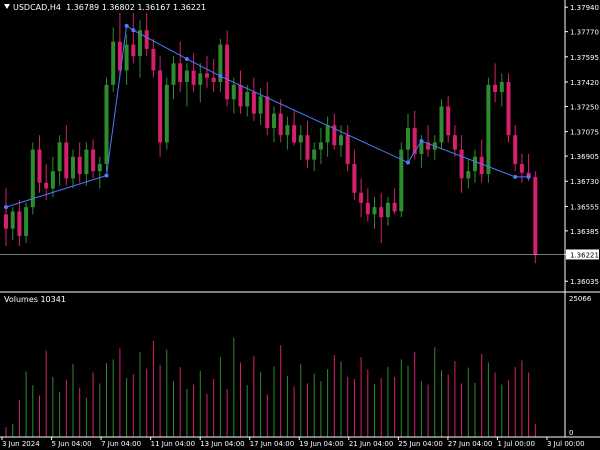  Describe the element at coordinates (584, 133) in the screenshot. I see `price-tick-label: 1.37075` at that location.